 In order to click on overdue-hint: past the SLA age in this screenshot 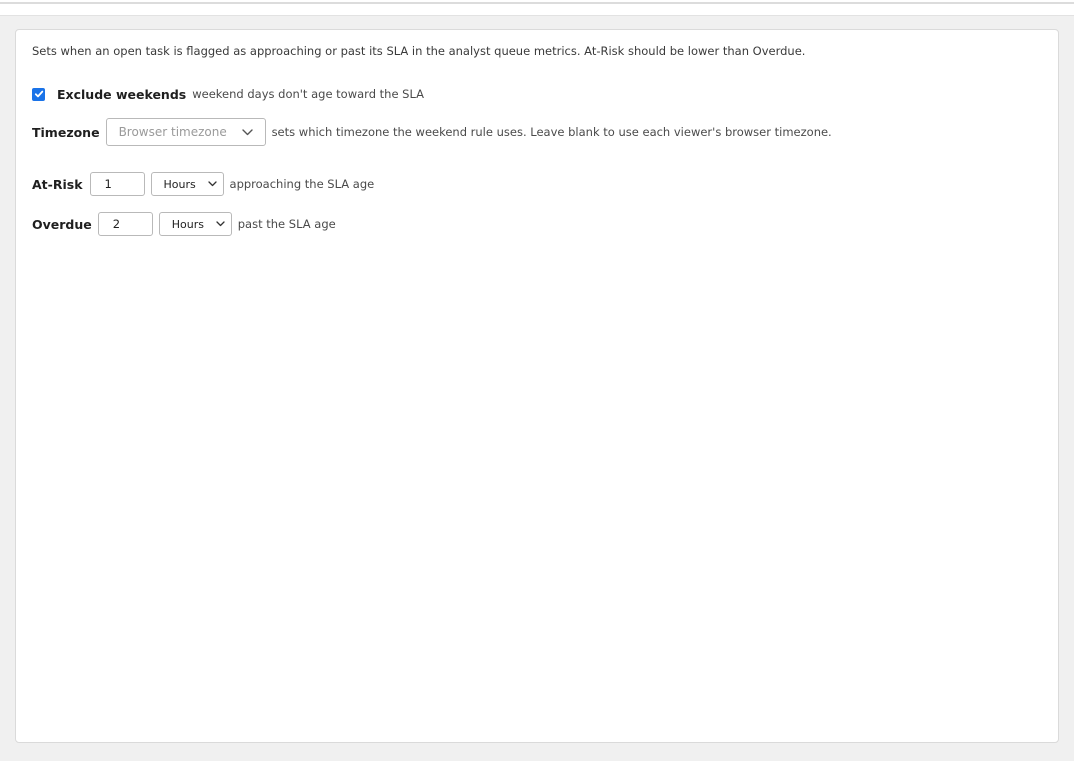, I will do `click(286, 224)`.